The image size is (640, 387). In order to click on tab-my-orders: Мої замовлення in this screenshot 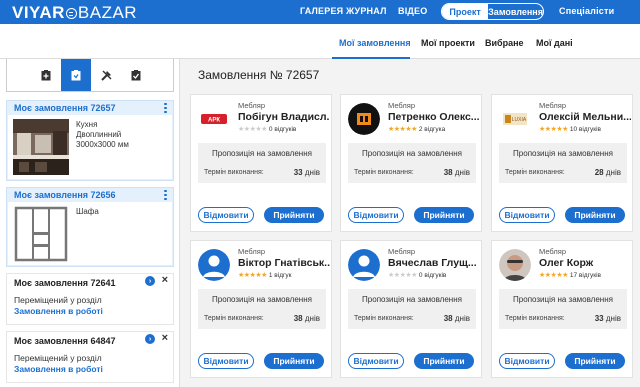, I will do `click(375, 43)`.